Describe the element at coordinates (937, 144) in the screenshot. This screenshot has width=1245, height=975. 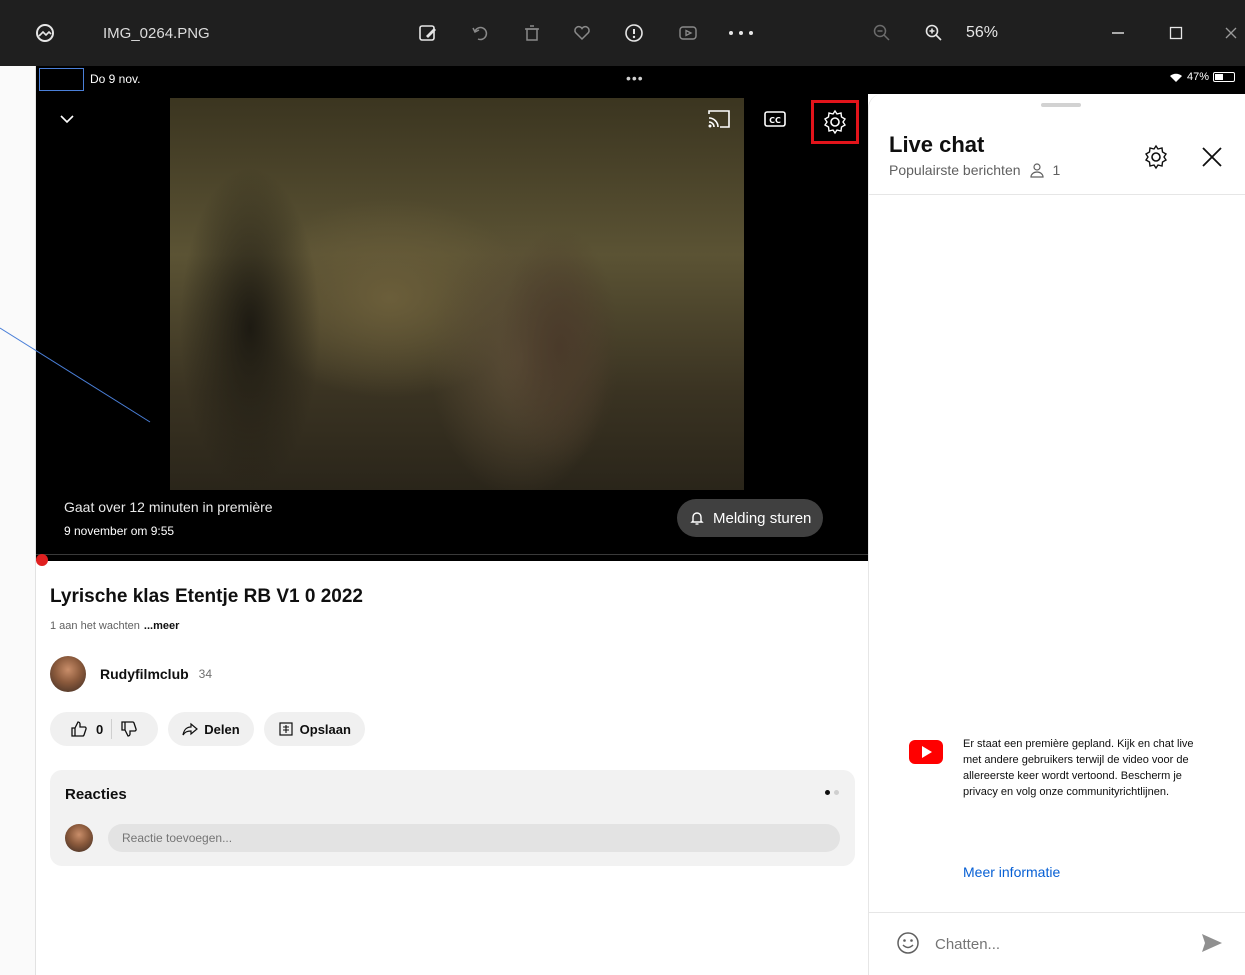
I see `chat-title: Live chat` at that location.